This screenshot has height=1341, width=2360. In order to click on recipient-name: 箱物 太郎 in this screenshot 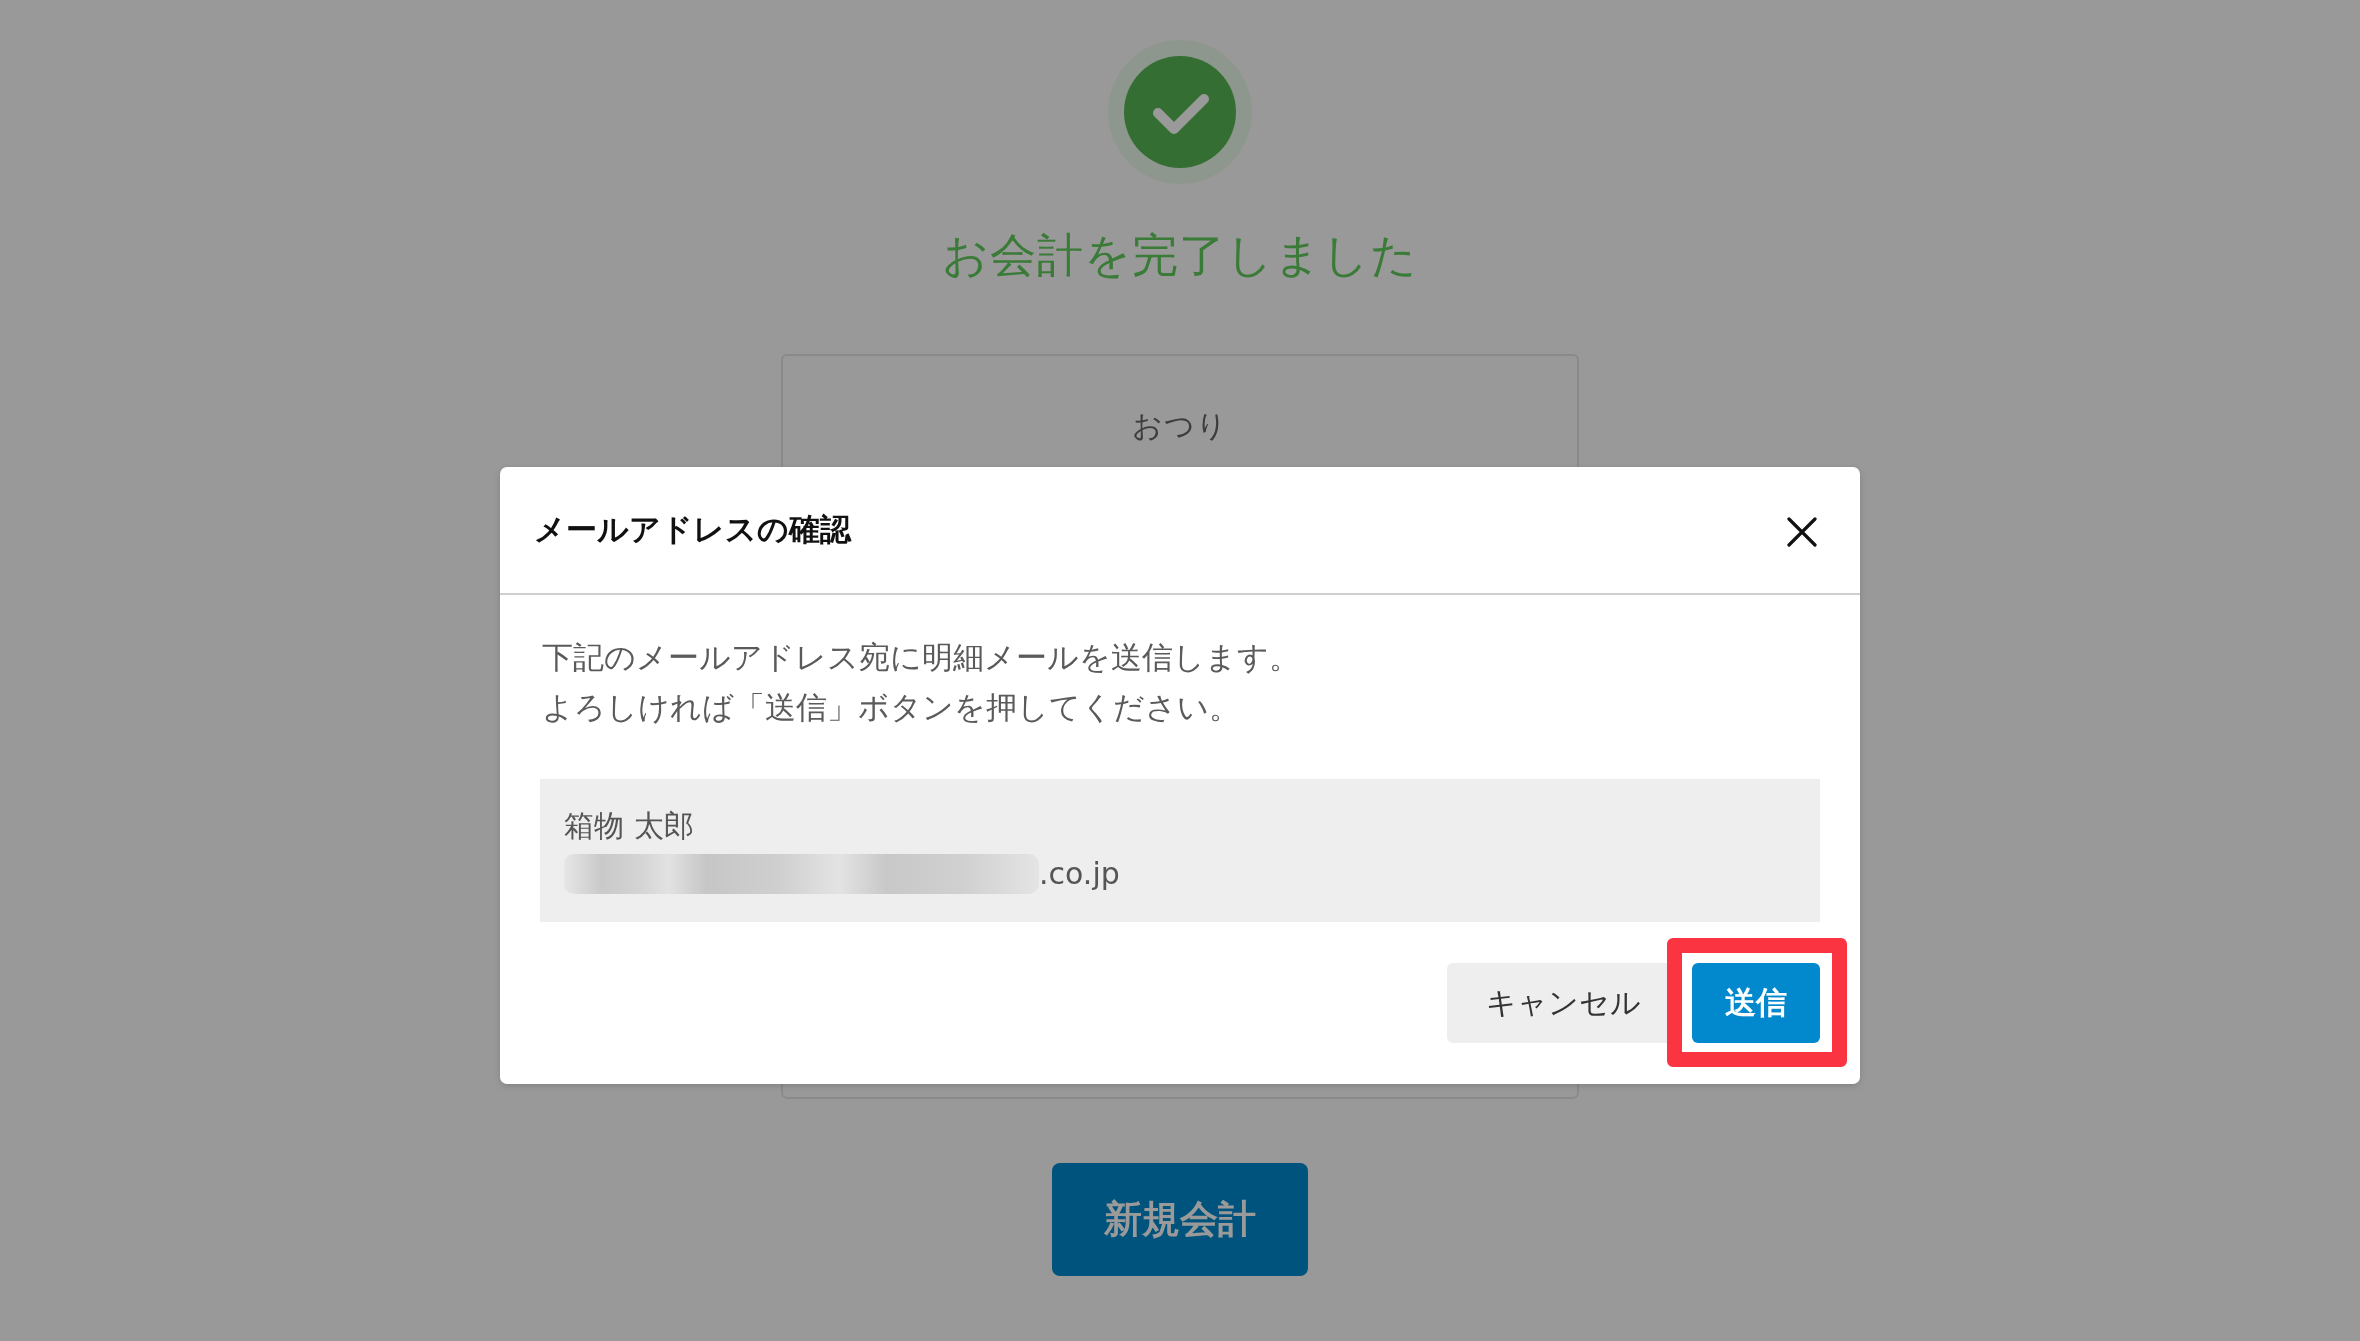, I will do `click(629, 826)`.